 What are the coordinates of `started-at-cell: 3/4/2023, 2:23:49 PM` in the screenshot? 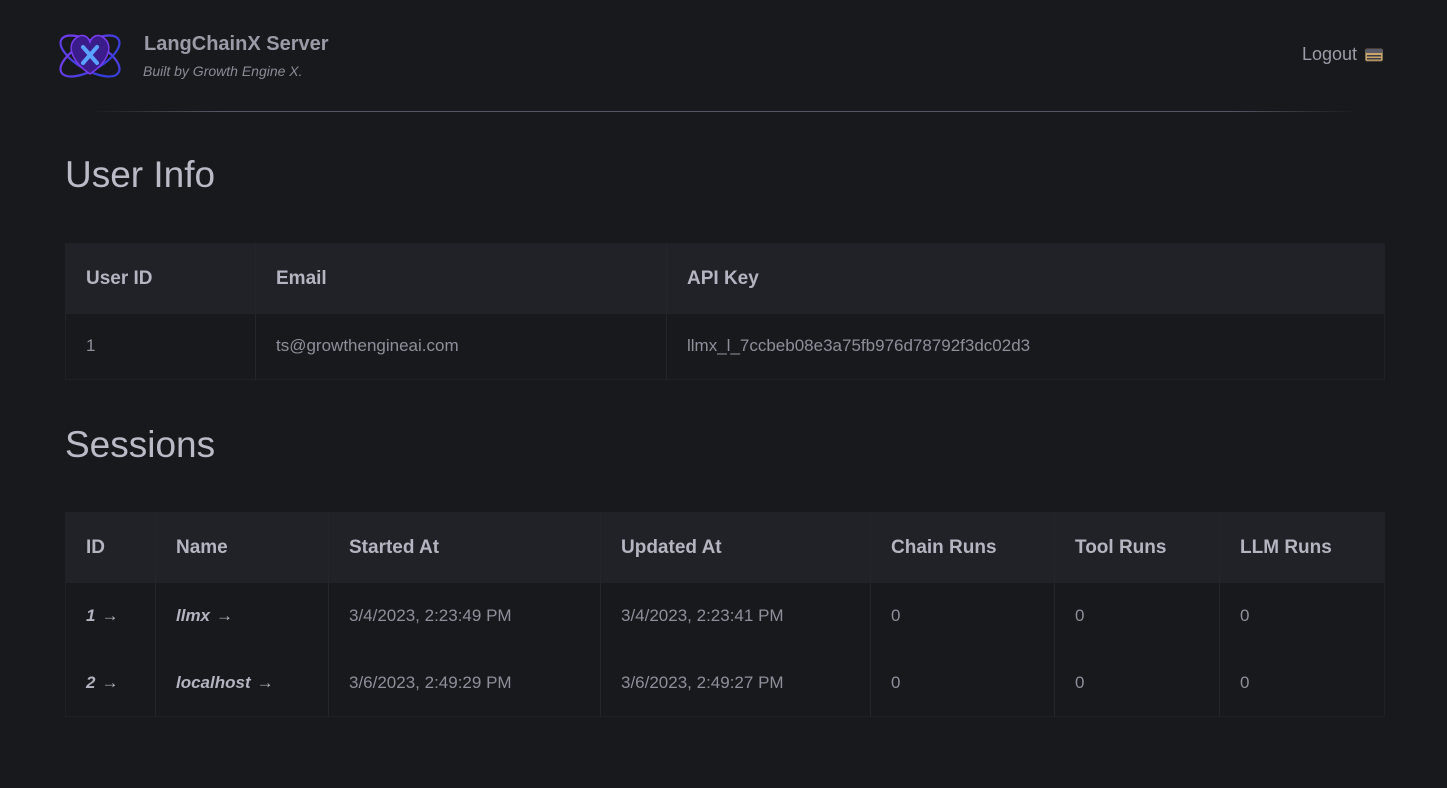 It's located at (464, 616).